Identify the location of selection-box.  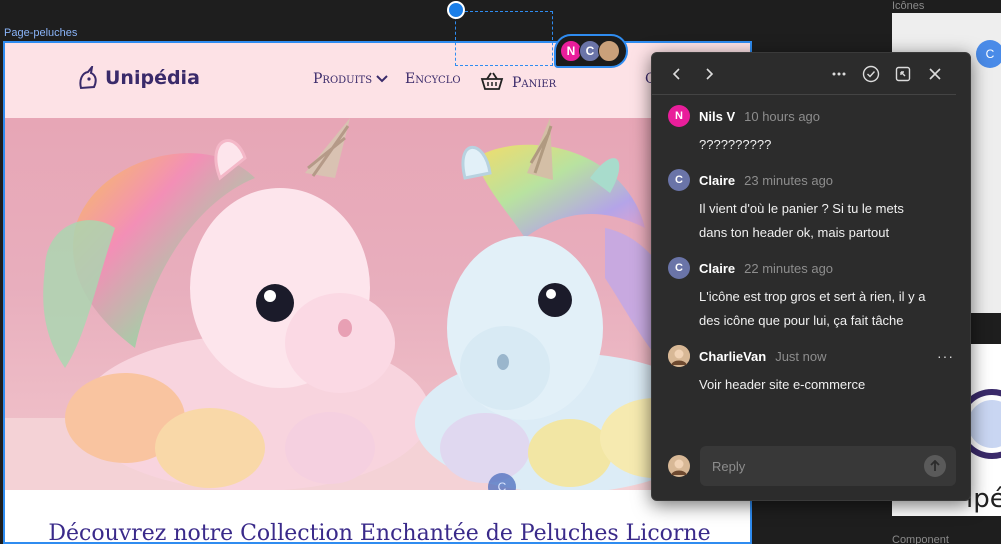
(504, 38).